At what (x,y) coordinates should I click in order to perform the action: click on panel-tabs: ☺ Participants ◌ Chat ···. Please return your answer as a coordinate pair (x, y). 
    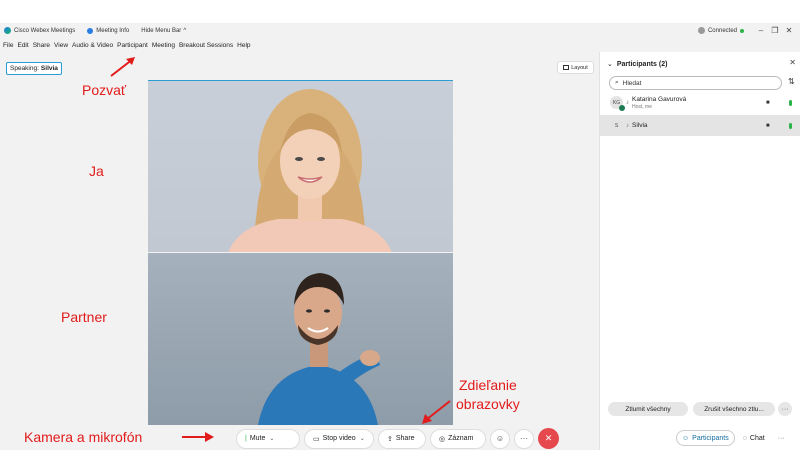
    Looking at the image, I should click on (734, 438).